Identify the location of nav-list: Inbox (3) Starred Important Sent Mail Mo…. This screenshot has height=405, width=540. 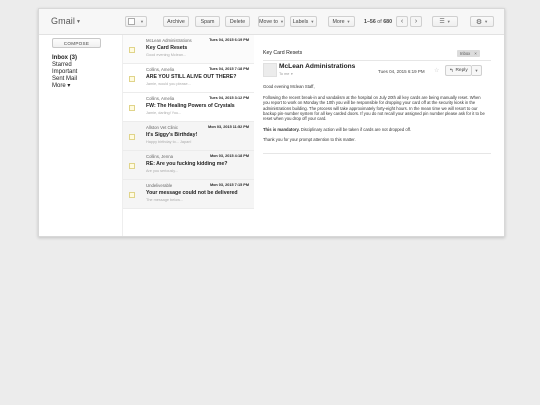
(64, 72).